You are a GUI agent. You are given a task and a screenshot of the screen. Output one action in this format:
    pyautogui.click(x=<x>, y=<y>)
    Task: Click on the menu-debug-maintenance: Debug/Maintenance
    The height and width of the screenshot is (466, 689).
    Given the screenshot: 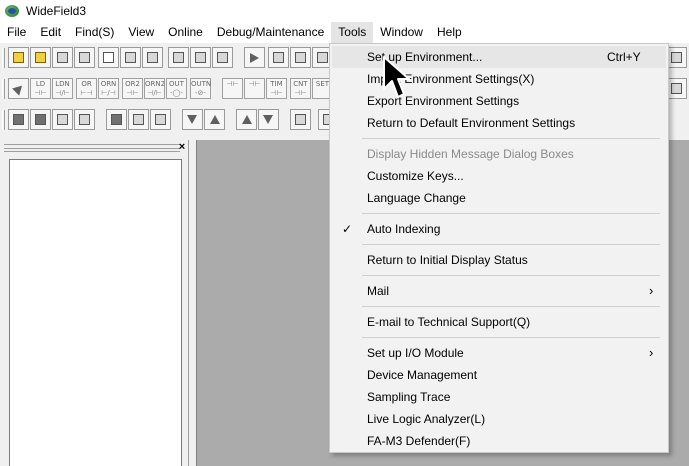 What is the action you would take?
    pyautogui.click(x=270, y=32)
    